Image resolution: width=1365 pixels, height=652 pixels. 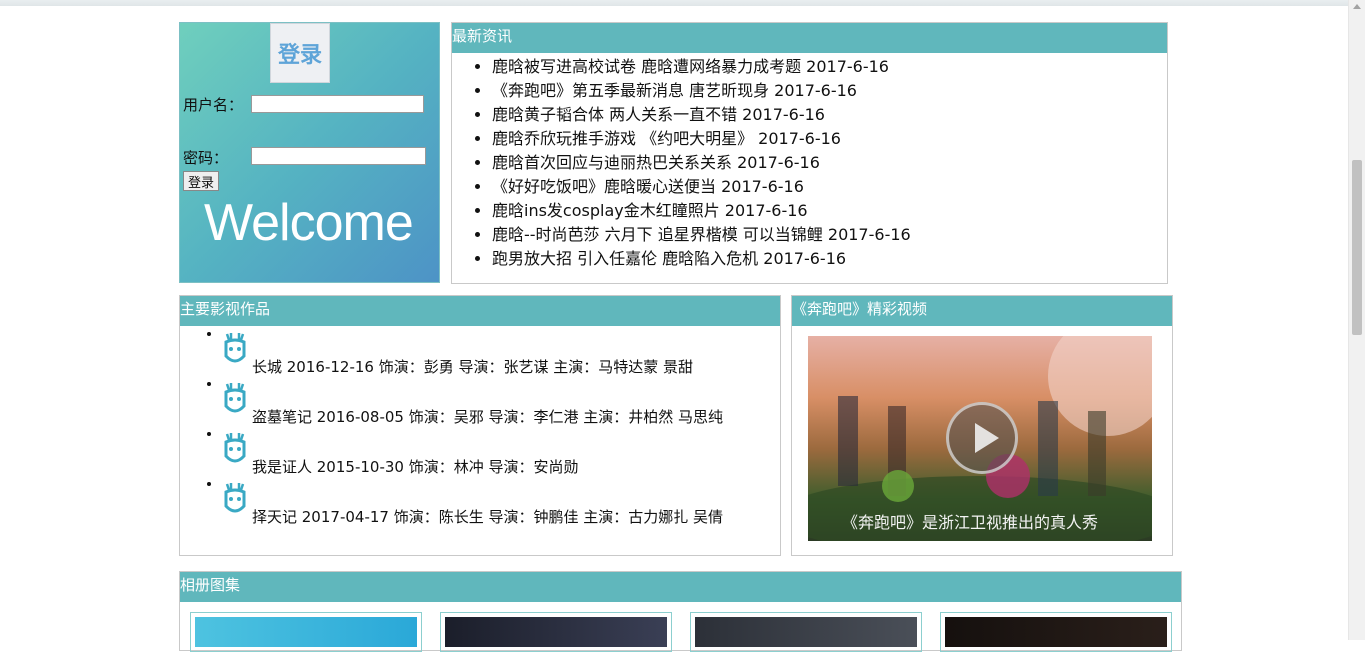 What do you see at coordinates (970, 522) in the screenshot?
I see `video-caption: 《奔跑吧》是浙江卫视推出的真人秀` at bounding box center [970, 522].